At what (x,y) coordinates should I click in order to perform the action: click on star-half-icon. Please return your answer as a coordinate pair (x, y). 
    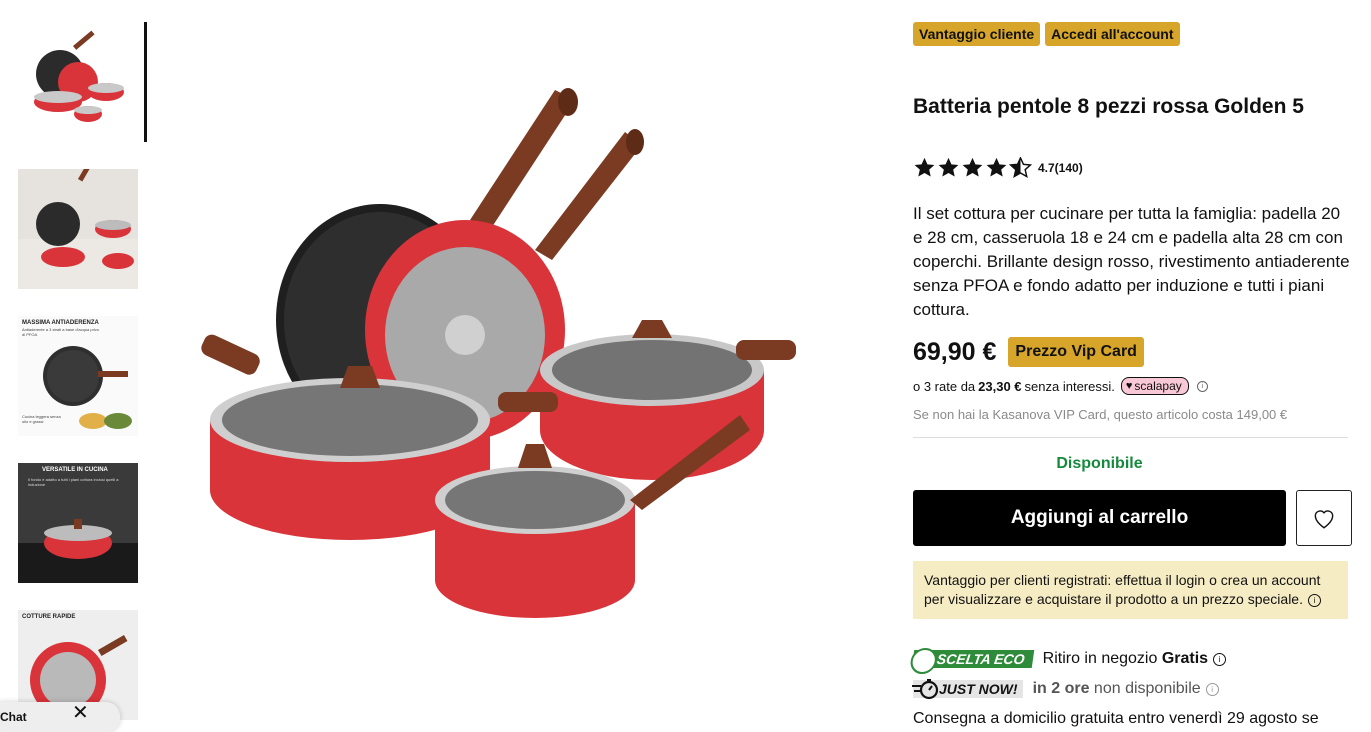
    Looking at the image, I should click on (1020, 167).